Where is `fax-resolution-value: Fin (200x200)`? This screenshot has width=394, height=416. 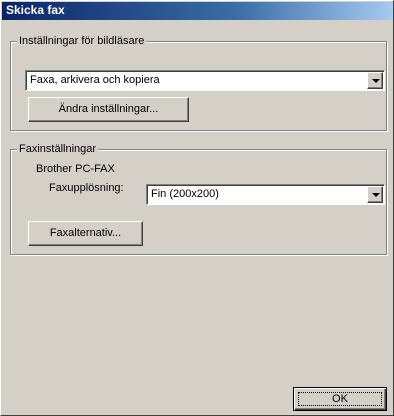
fax-resolution-value: Fin (200x200) is located at coordinates (185, 194).